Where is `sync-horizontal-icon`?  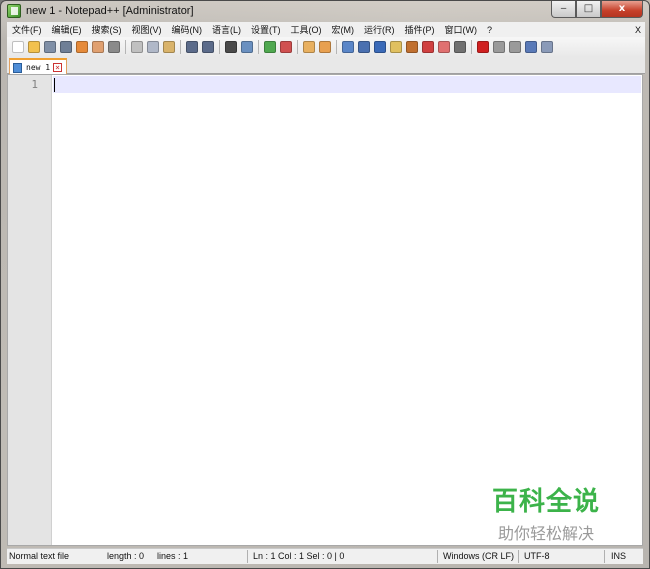
sync-horizontal-icon is located at coordinates (325, 46).